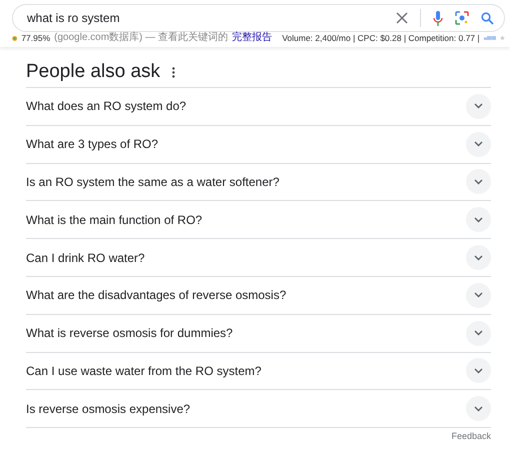 The height and width of the screenshot is (449, 510). I want to click on question-row: Is reverse osmosis expensive?, so click(258, 409).